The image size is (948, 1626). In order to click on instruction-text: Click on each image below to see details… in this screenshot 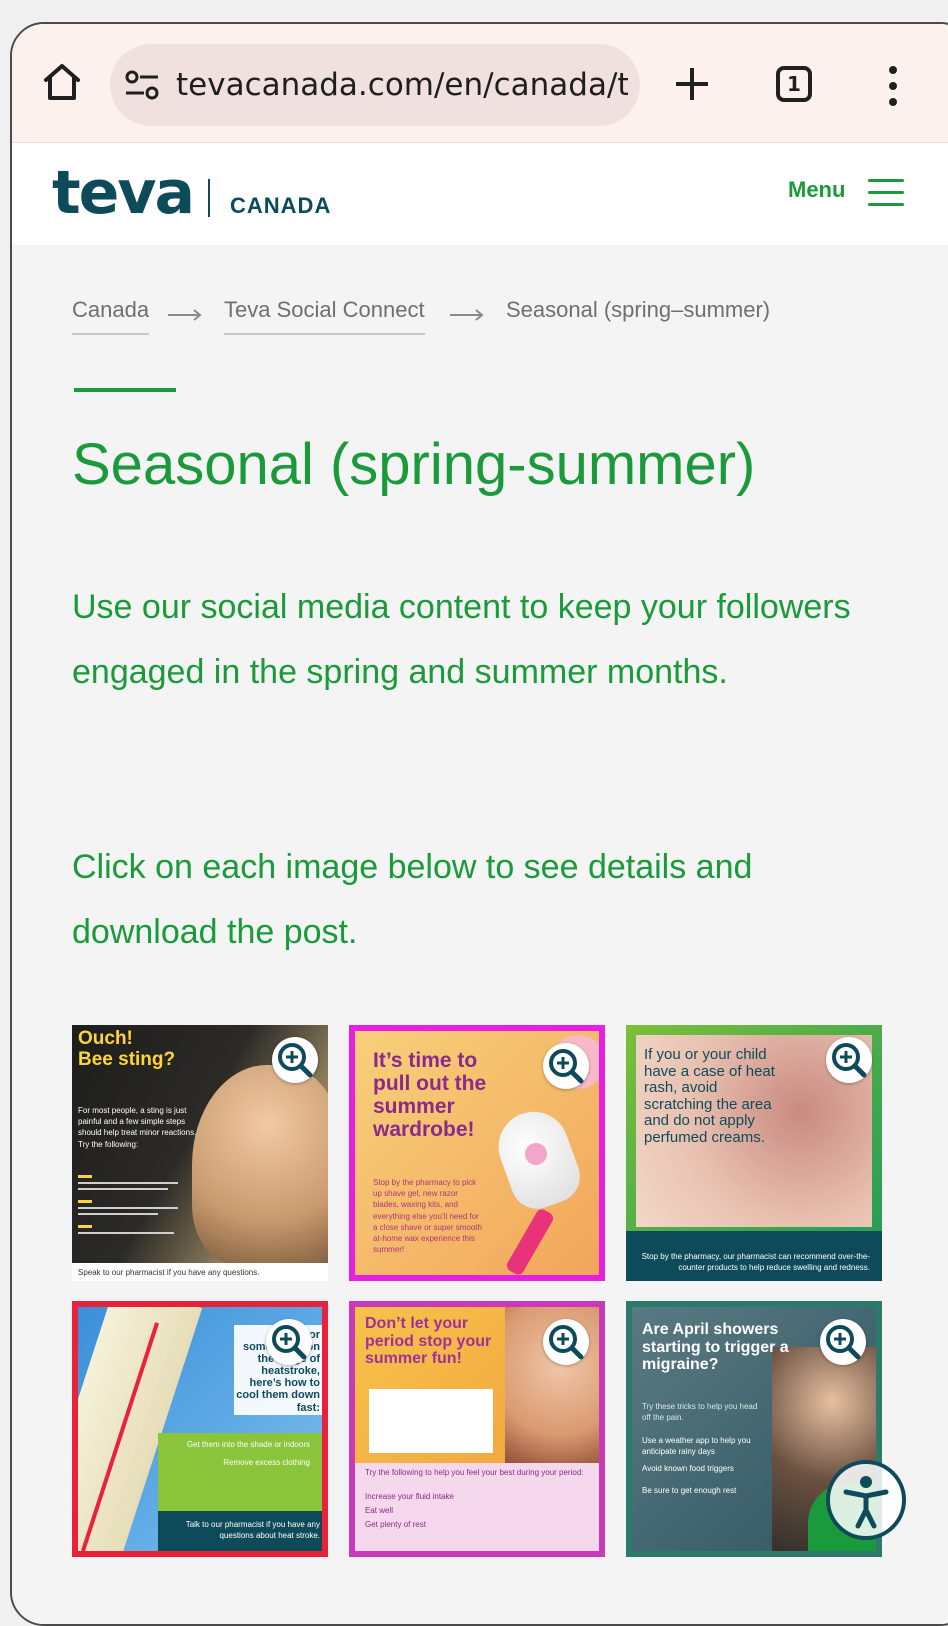, I will do `click(412, 899)`.